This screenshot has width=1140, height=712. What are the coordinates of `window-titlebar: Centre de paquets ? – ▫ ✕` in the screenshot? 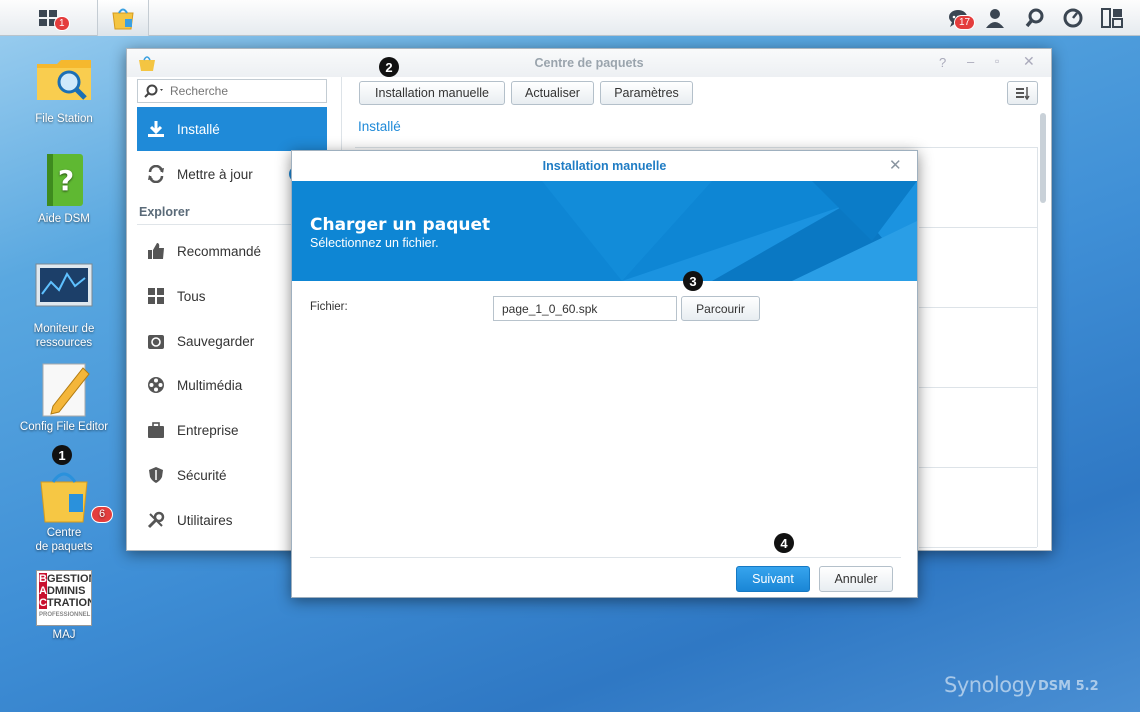 It's located at (589, 63).